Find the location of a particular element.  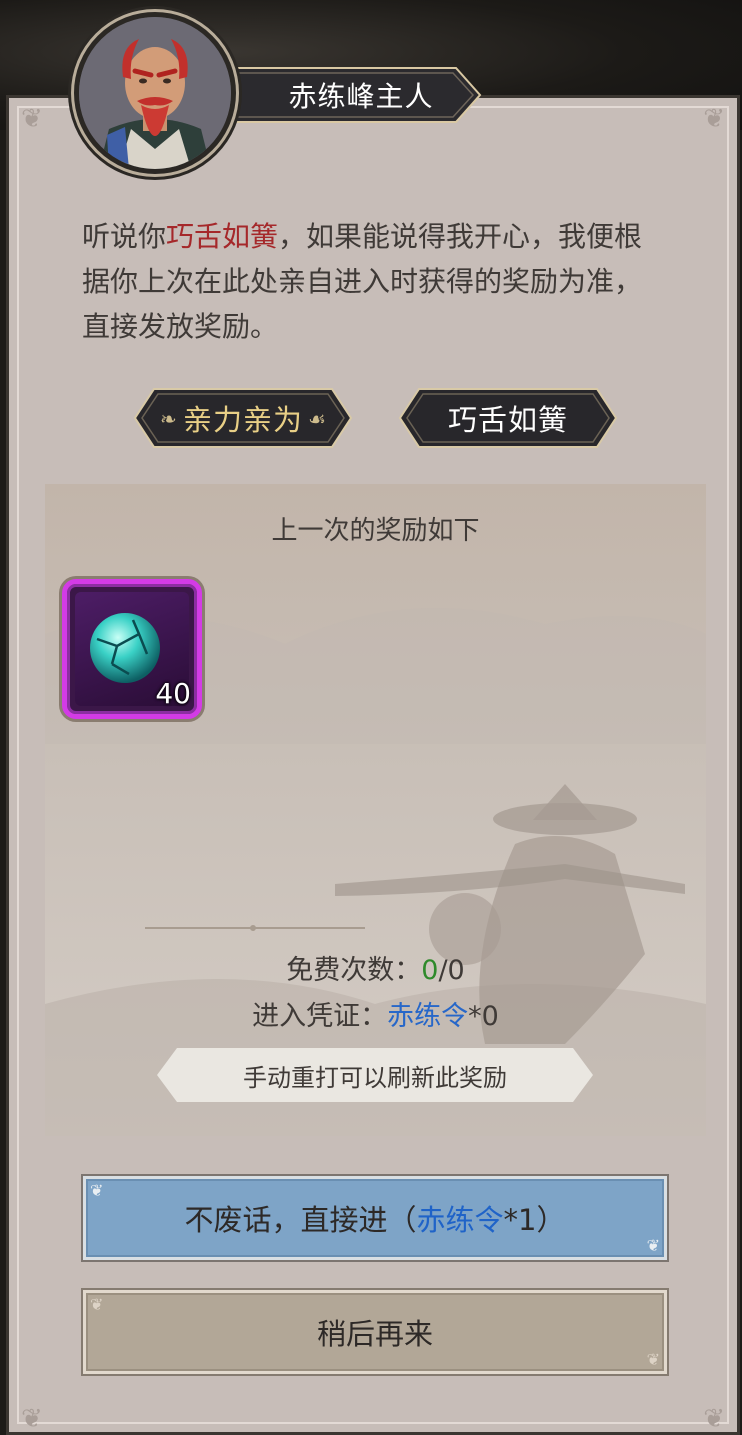

direct-enter-suffix: *1） is located at coordinates (534, 1220).